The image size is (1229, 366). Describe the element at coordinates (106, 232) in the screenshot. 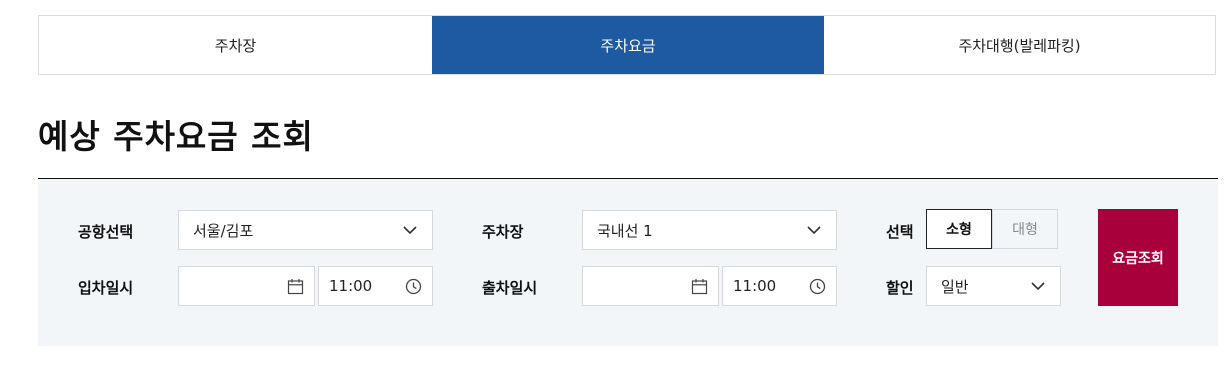

I see `airport-label: 공항선택` at that location.